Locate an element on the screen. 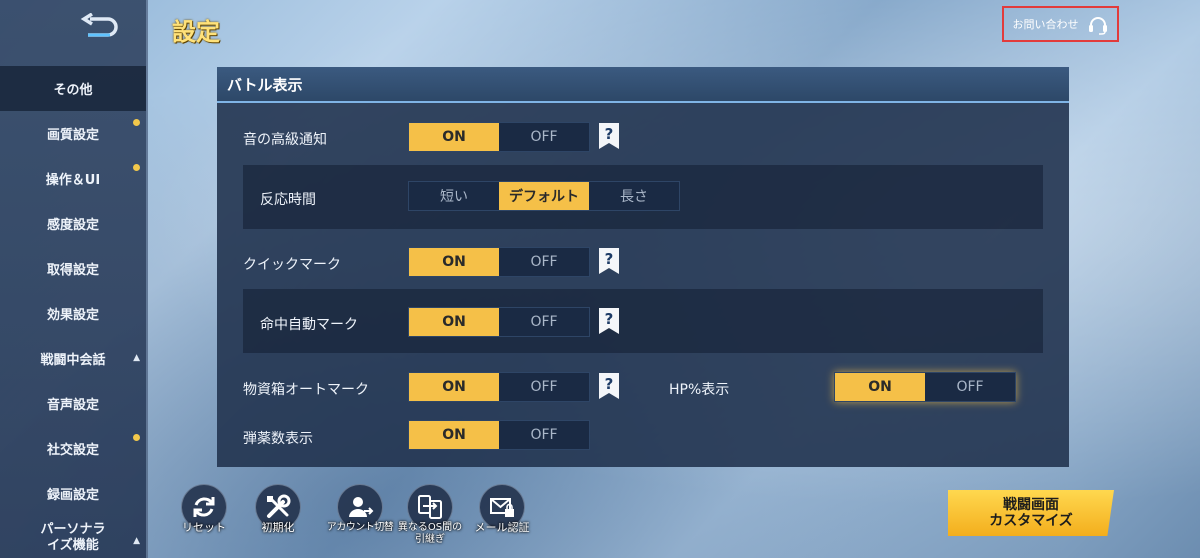 The width and height of the screenshot is (1200, 558). hit-auto-mark-off: OFF is located at coordinates (544, 322).